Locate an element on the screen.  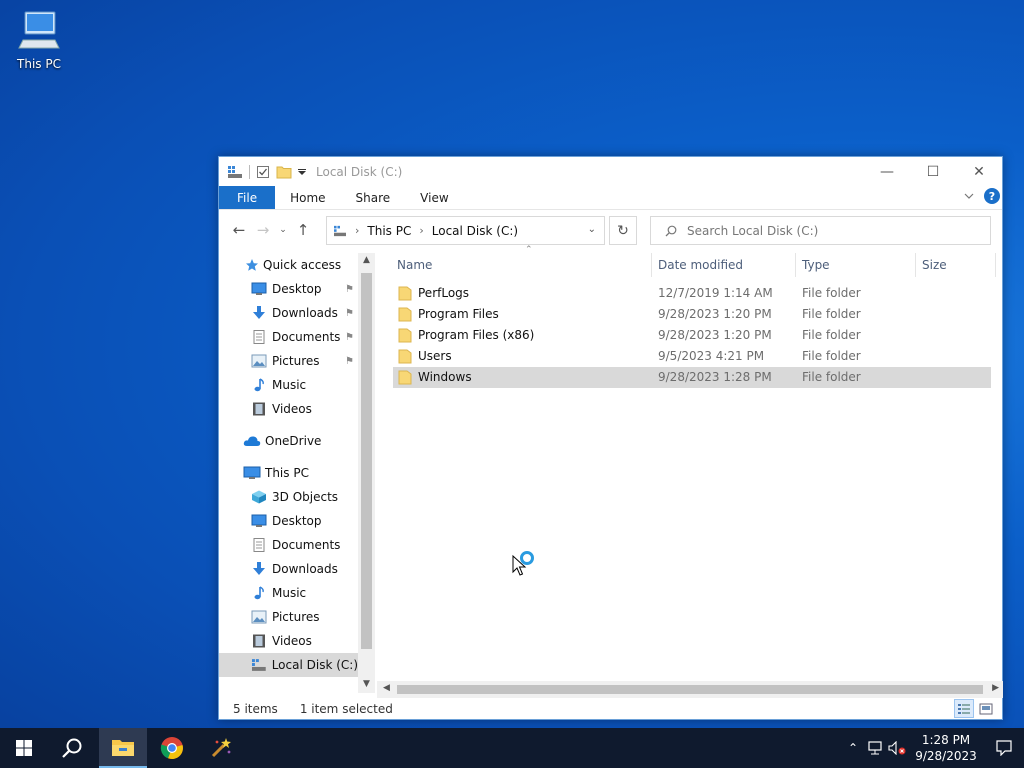
download-icon is located at coordinates (259, 312).